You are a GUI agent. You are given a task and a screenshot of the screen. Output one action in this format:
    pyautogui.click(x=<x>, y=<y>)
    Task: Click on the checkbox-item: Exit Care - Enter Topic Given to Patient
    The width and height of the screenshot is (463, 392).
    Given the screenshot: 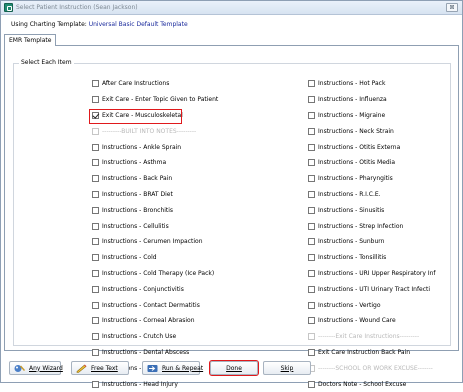 What is the action you would take?
    pyautogui.click(x=155, y=100)
    